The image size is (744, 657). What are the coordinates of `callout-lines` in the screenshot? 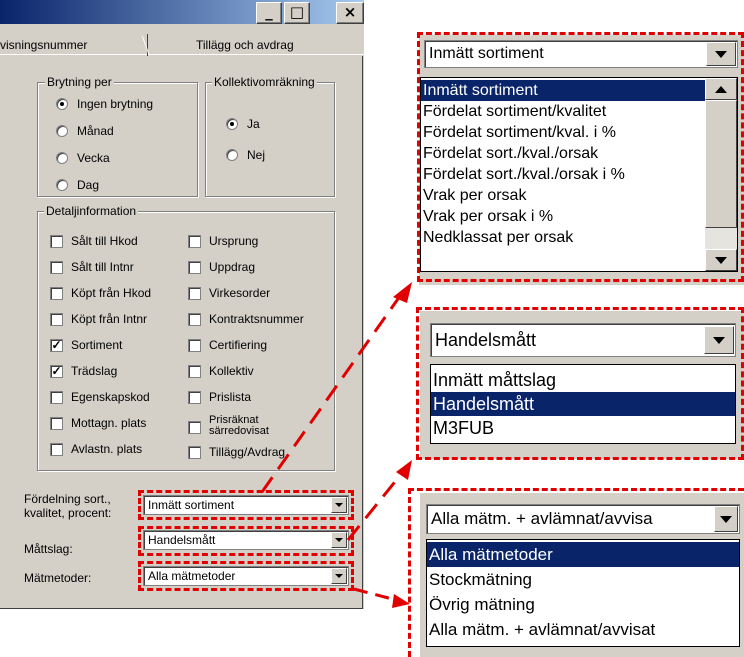 It's located at (336, 445).